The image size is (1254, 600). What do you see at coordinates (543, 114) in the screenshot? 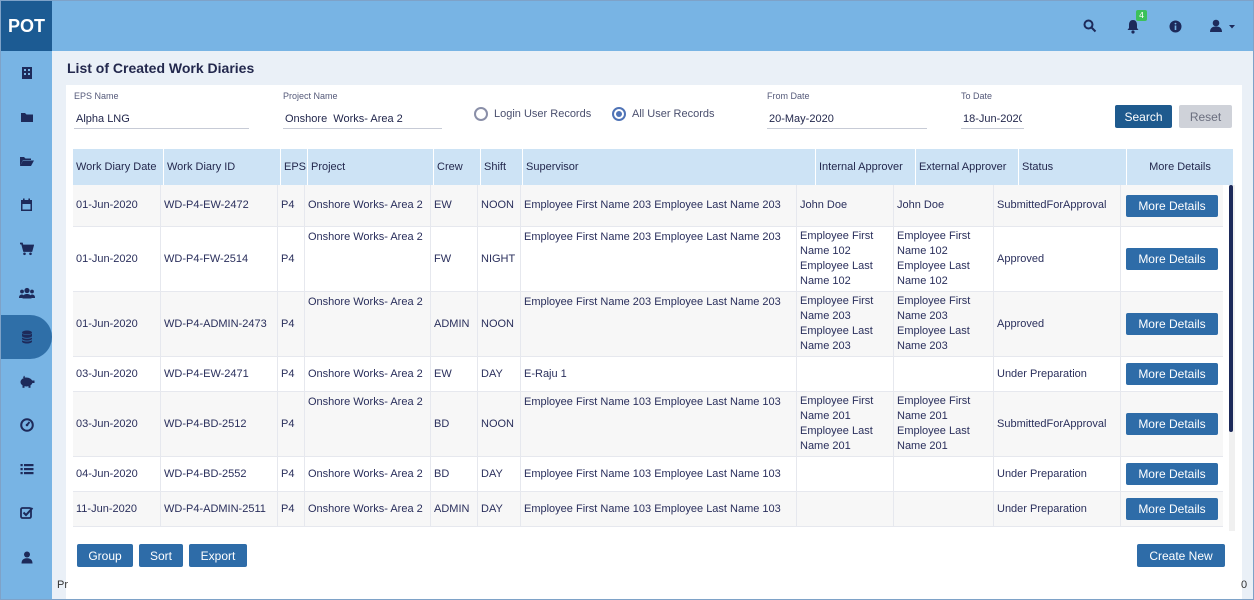
I see `login-user-records-label: Login User Records` at bounding box center [543, 114].